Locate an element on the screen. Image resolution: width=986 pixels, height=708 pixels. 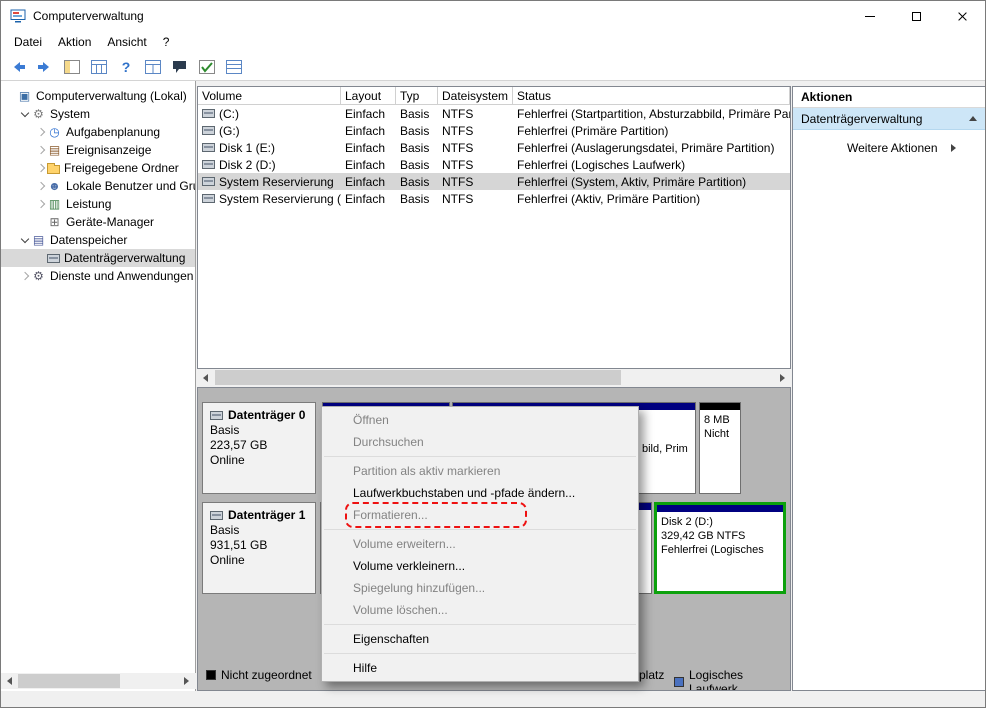
system-tools-icon is located at coordinates (38, 114).